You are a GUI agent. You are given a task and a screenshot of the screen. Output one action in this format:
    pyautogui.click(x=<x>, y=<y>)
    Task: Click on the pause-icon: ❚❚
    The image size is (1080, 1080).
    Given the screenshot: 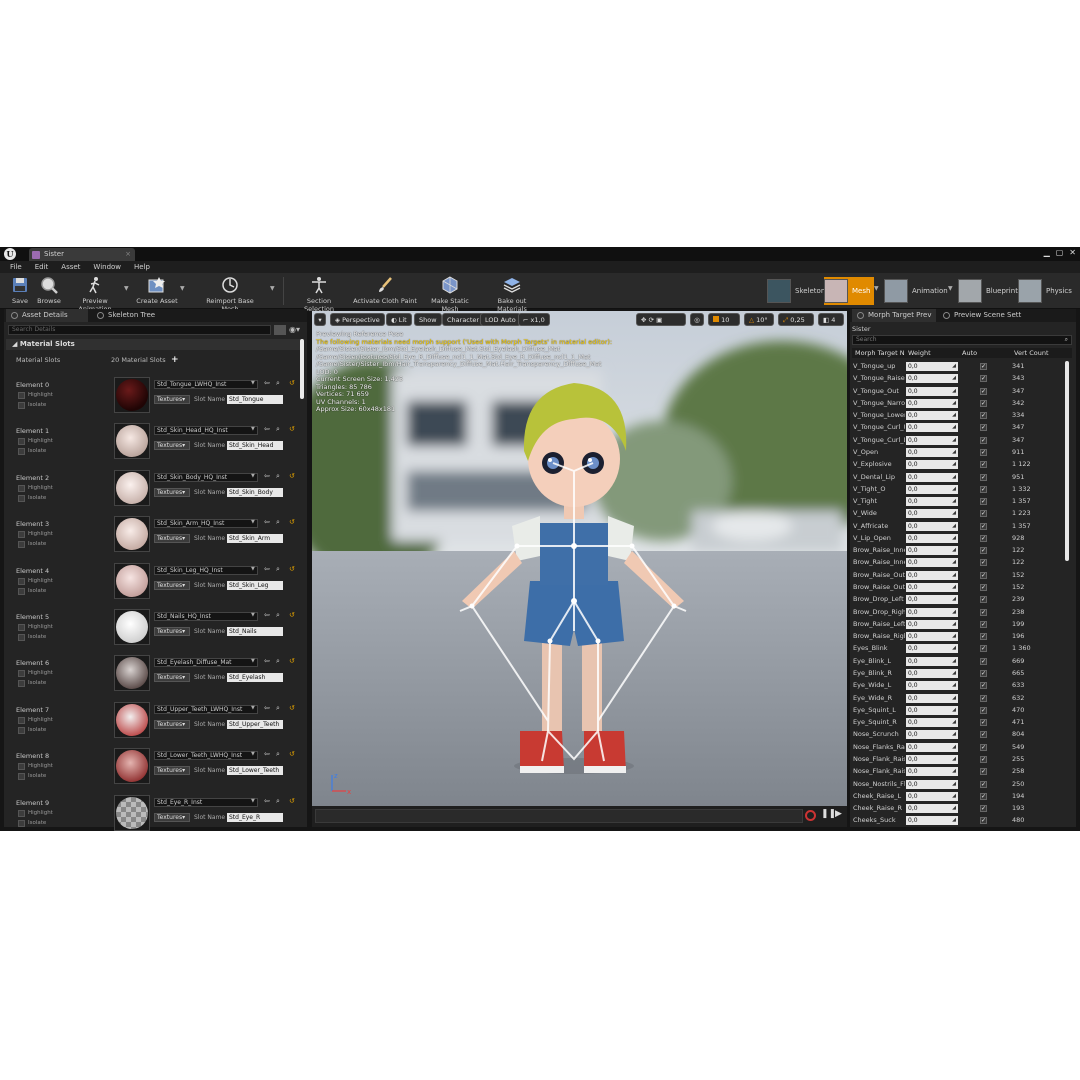 What is the action you would take?
    pyautogui.click(x=828, y=814)
    